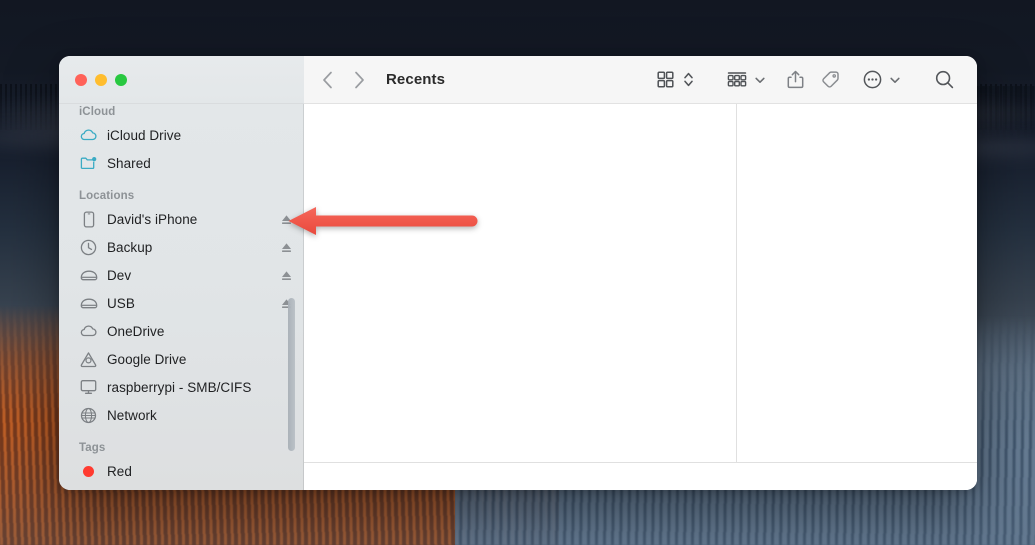 The height and width of the screenshot is (545, 1035). Describe the element at coordinates (181, 415) in the screenshot. I see `sidebar-item-network: Network` at that location.